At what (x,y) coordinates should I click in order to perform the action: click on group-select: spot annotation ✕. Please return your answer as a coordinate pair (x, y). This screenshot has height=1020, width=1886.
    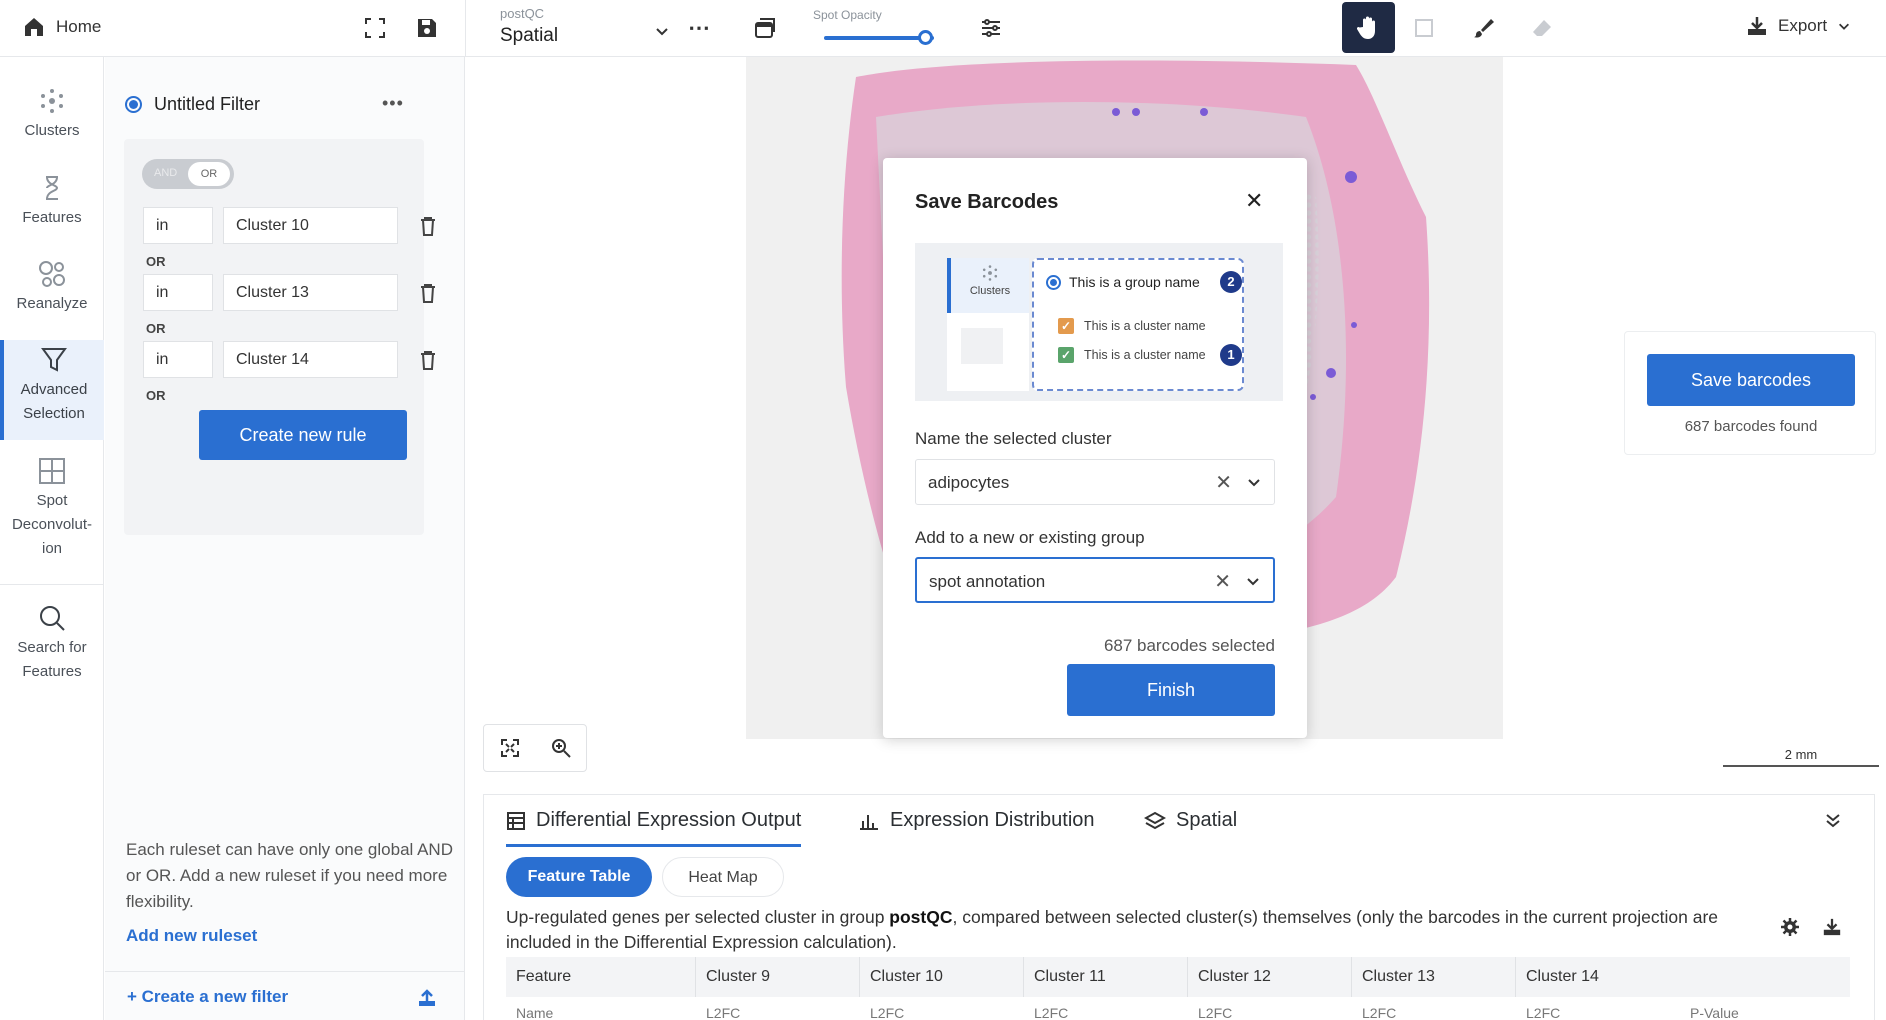
    Looking at the image, I should click on (1095, 580).